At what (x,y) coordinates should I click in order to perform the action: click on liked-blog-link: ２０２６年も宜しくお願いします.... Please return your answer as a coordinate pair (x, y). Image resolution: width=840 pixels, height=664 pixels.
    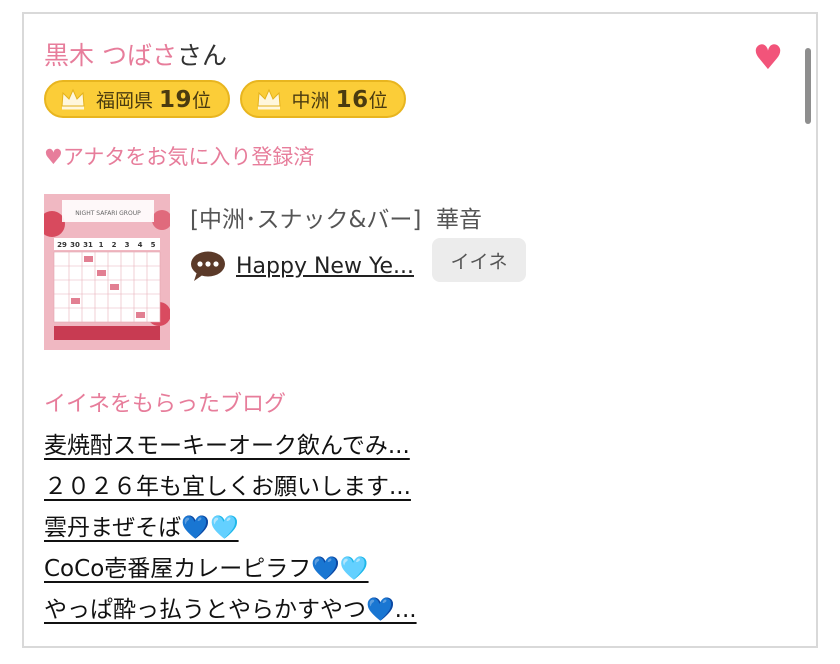
    Looking at the image, I should click on (227, 487).